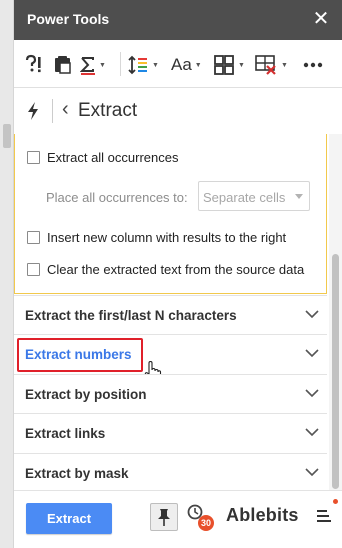  What do you see at coordinates (120, 64) in the screenshot?
I see `toolbar-divider` at bounding box center [120, 64].